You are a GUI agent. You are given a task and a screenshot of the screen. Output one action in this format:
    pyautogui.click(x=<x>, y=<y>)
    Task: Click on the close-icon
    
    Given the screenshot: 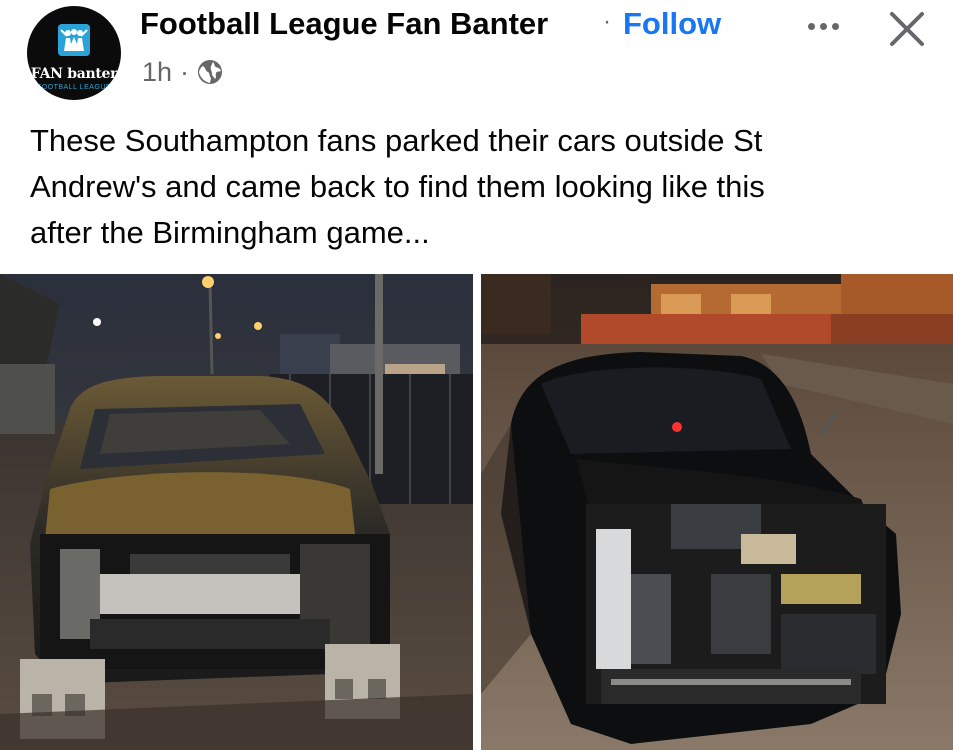 What is the action you would take?
    pyautogui.click(x=907, y=29)
    